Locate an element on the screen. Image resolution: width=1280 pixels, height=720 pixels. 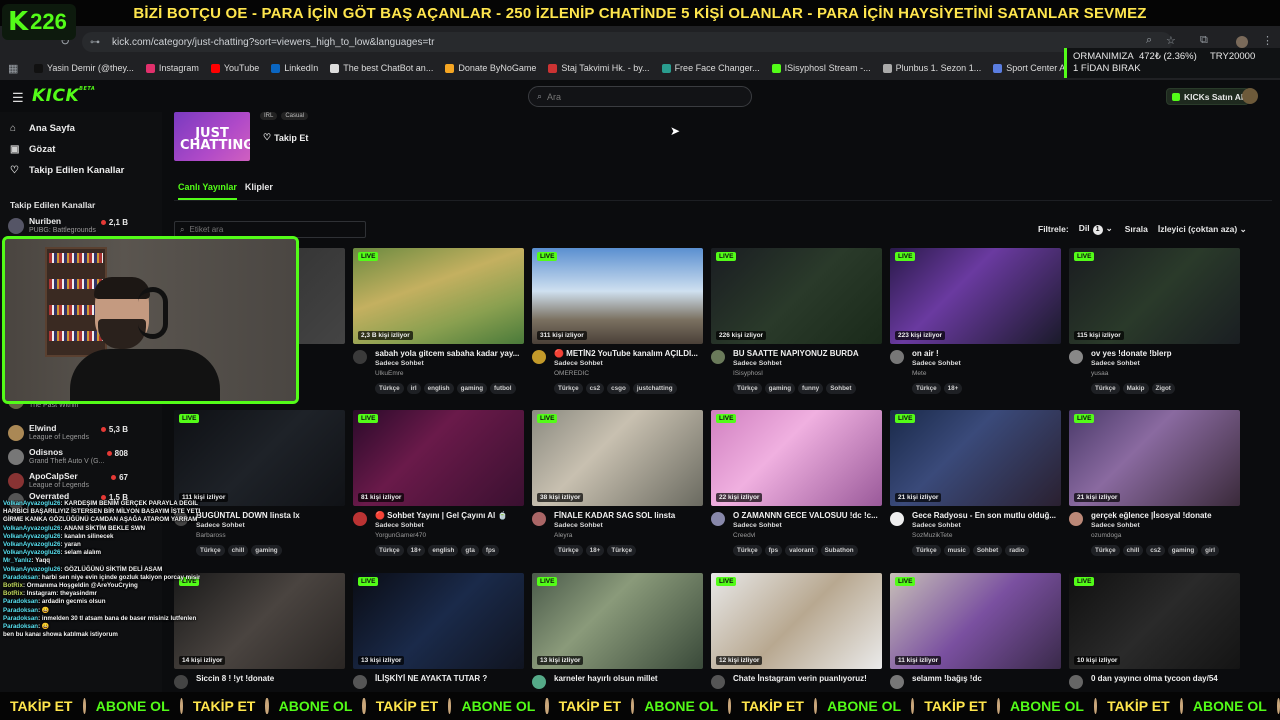
hamburger-menu-icon: ☰ is located at coordinates (18, 98).